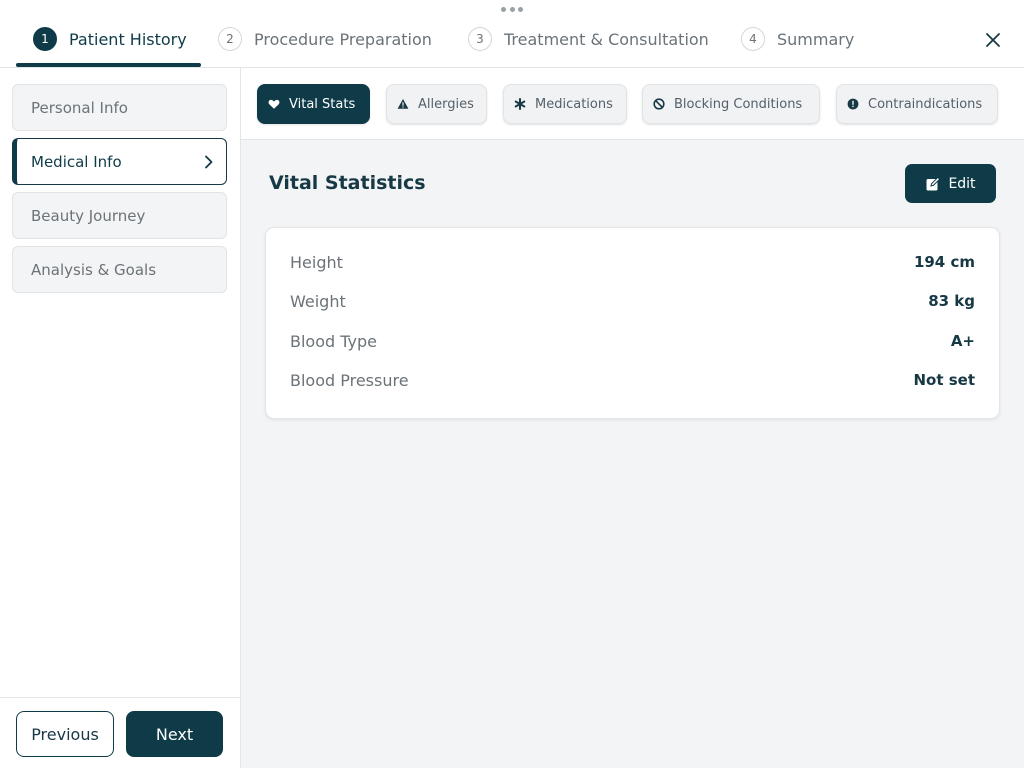  I want to click on vital-row-blood-type: Blood Type A+, so click(632, 341).